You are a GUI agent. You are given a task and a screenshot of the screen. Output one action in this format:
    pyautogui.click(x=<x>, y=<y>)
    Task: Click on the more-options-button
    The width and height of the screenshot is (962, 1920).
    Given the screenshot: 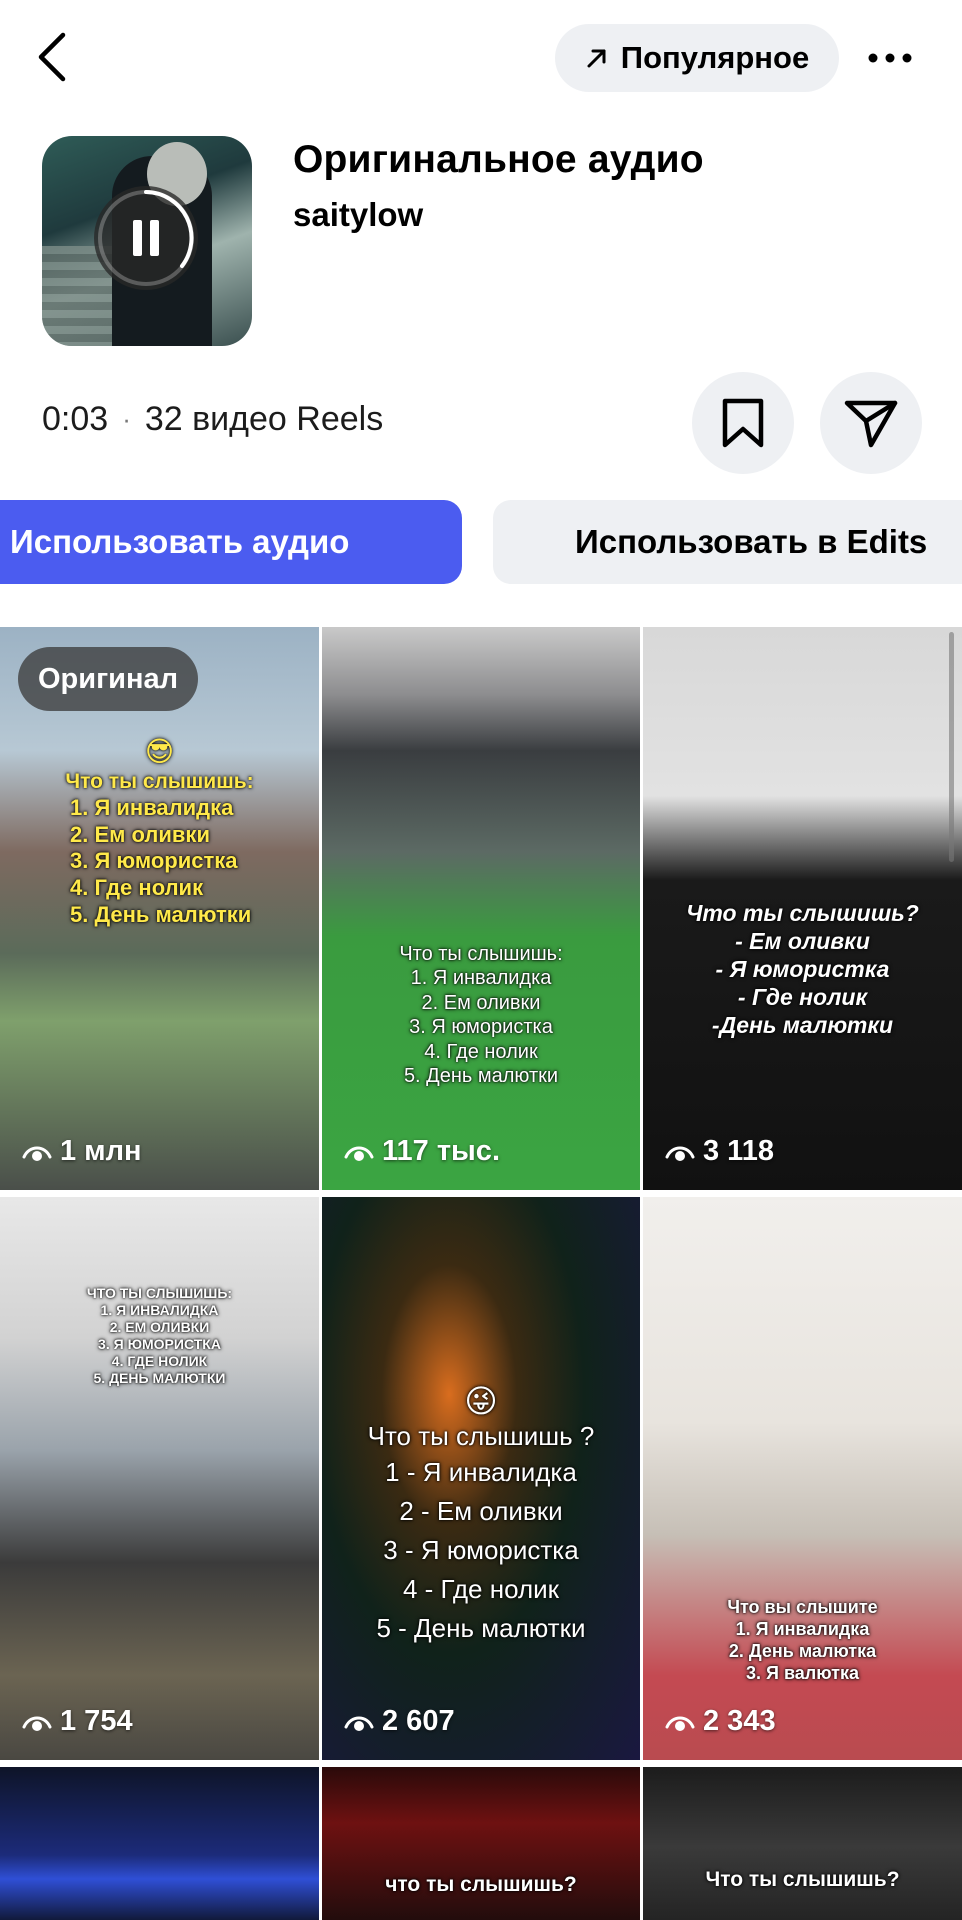 What is the action you would take?
    pyautogui.click(x=890, y=58)
    